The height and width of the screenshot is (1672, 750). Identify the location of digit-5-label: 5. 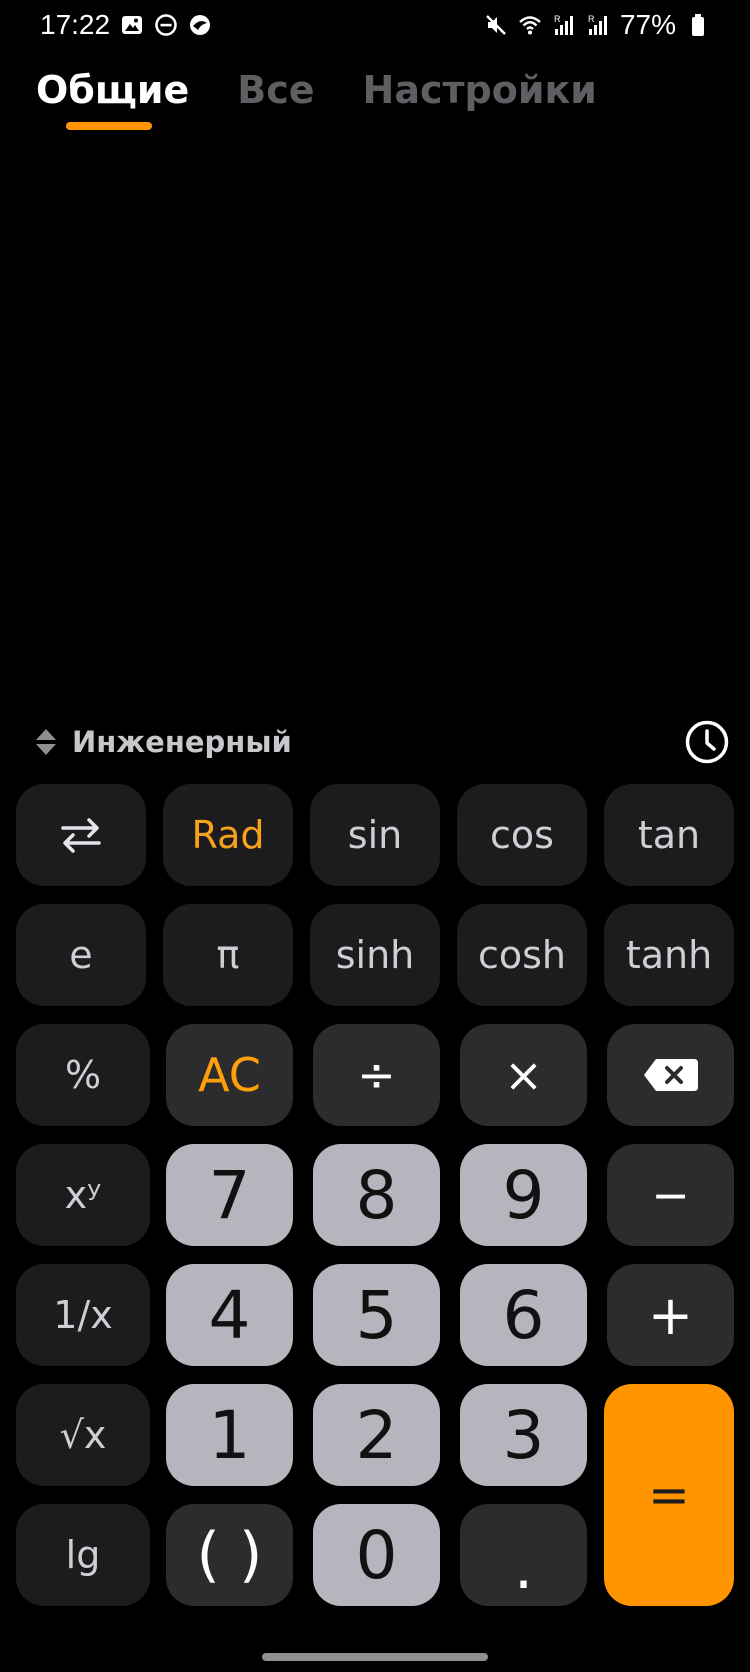
(376, 1315).